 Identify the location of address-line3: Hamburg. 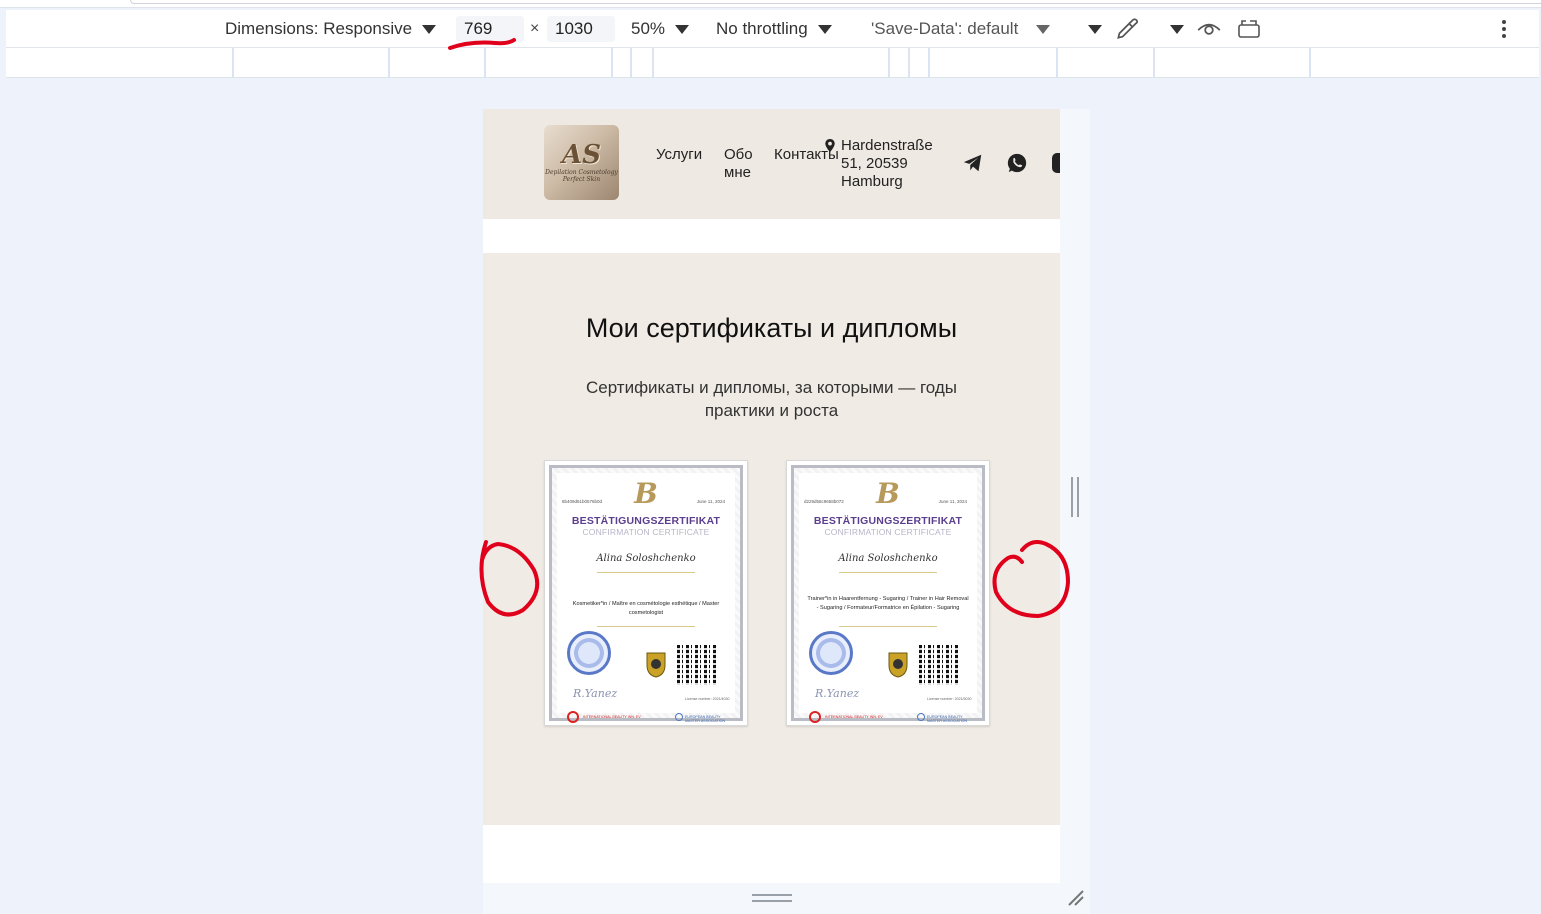
(872, 181).